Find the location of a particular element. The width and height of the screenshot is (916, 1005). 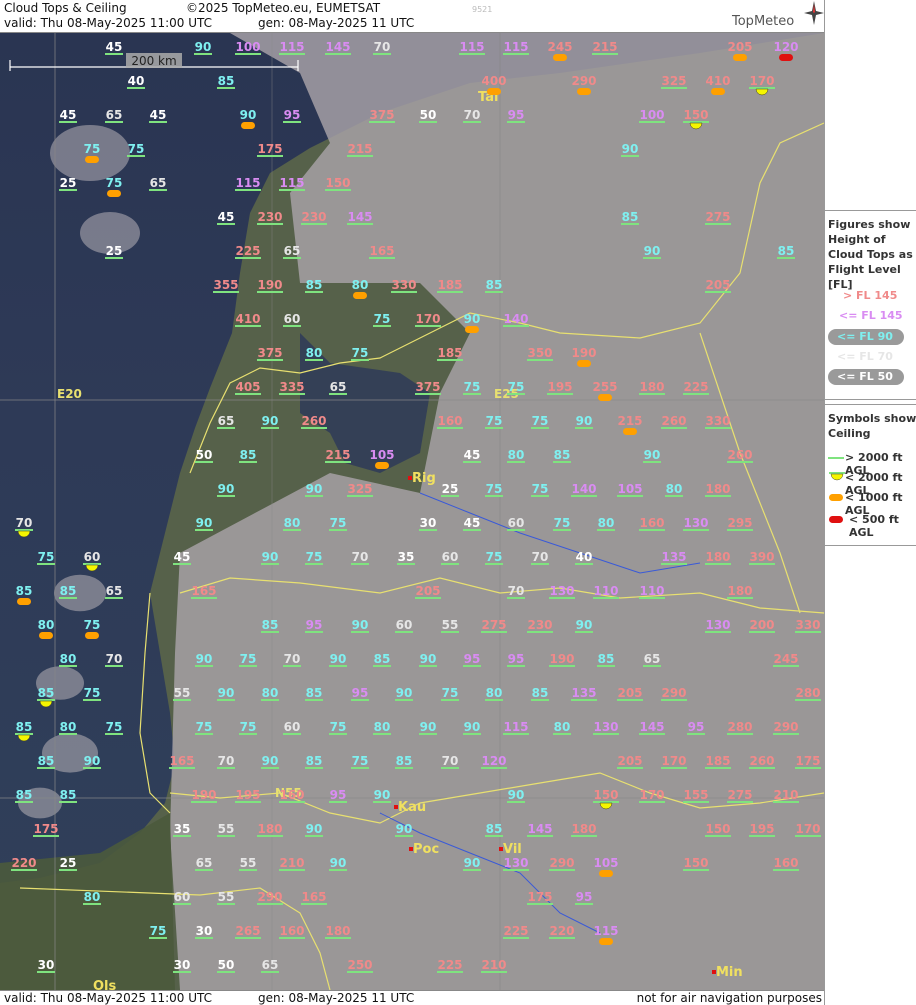

cloud-top-value: 265 is located at coordinates (247, 931).